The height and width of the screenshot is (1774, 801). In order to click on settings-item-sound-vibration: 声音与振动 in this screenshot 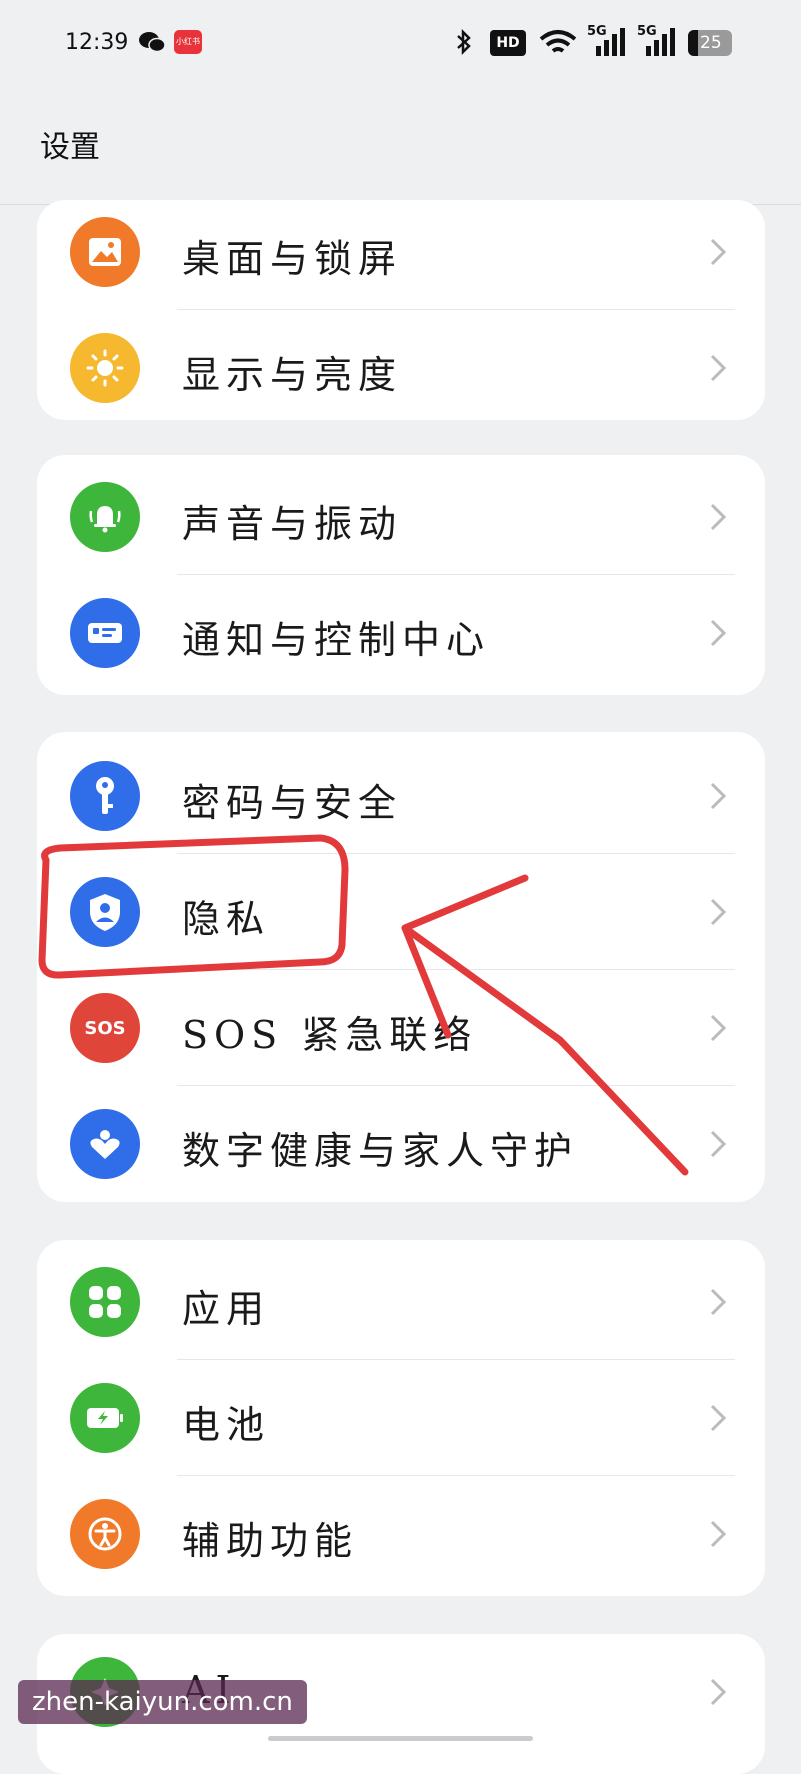, I will do `click(401, 517)`.